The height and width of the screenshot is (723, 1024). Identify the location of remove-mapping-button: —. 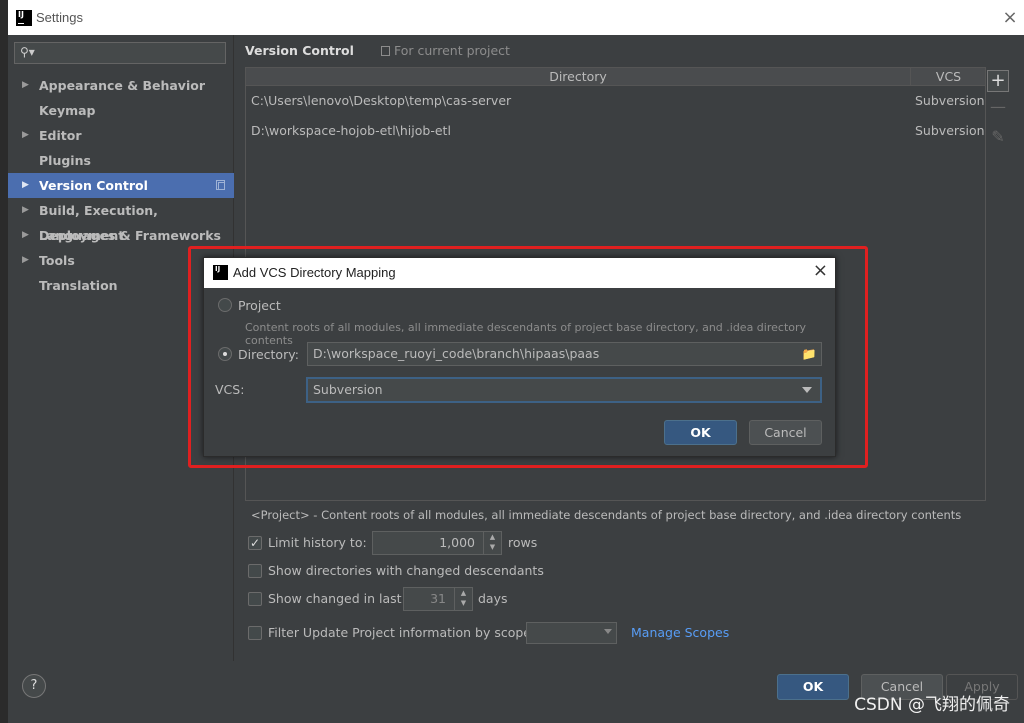
(998, 108).